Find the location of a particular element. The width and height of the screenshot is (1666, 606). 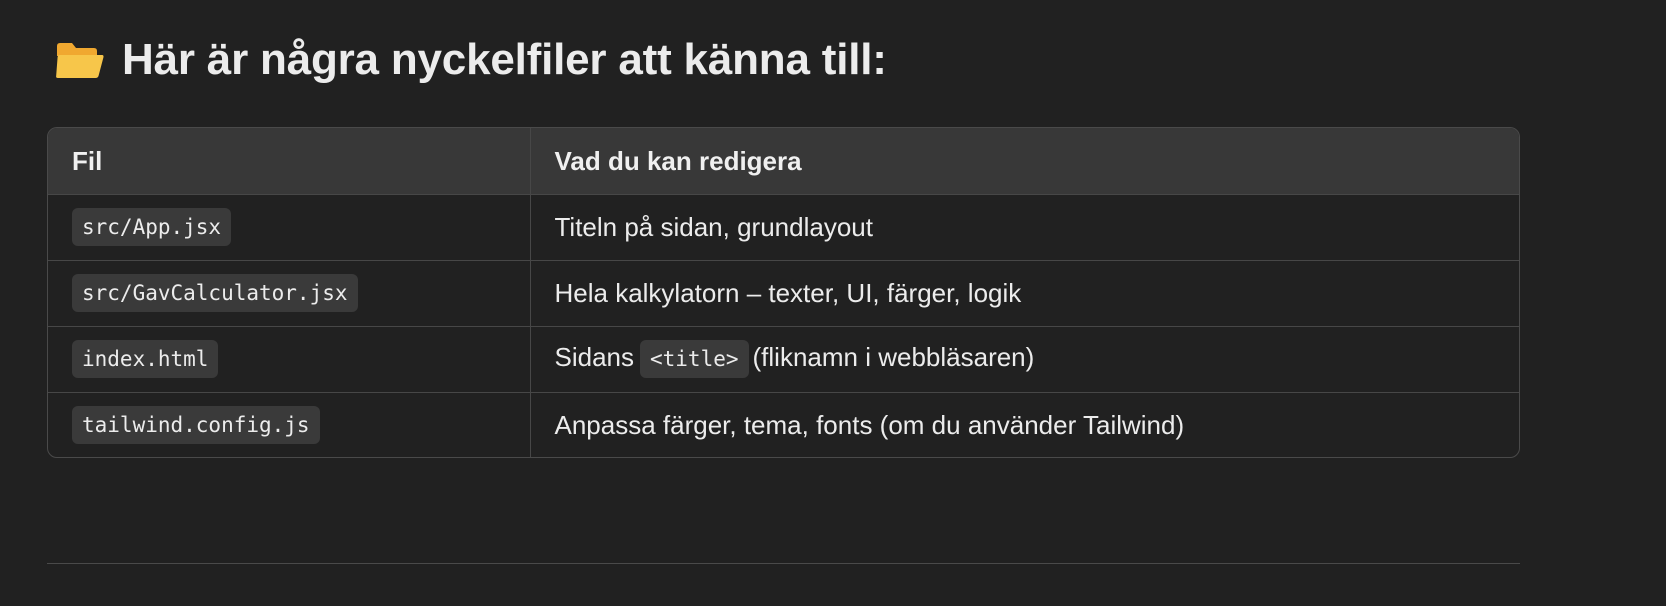

horizontal-divider is located at coordinates (783, 563).